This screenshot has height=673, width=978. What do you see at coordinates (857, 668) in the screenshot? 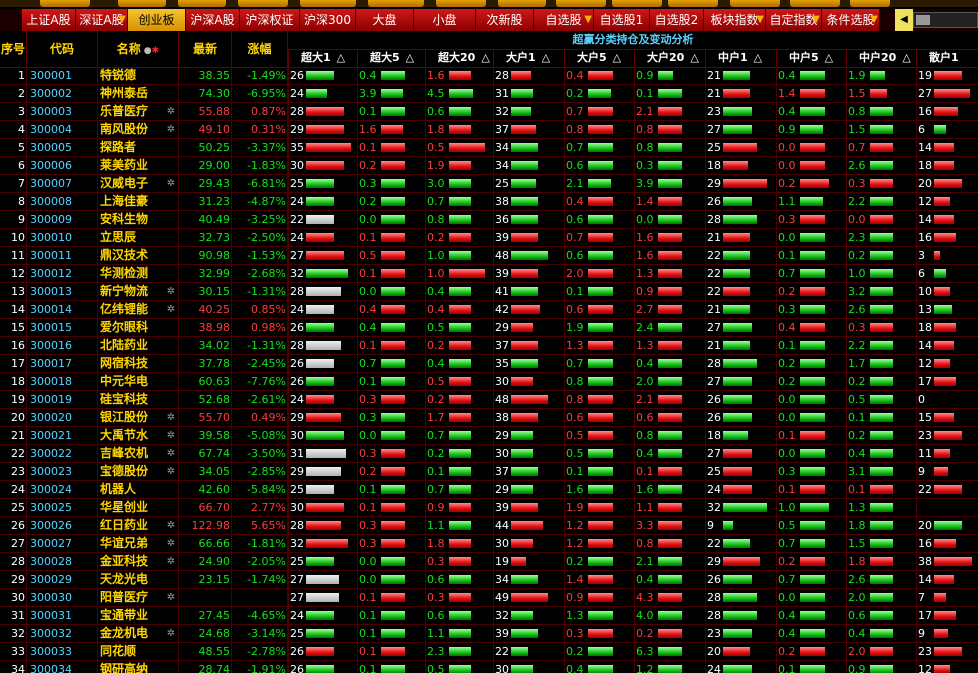
I see `metric-value: 0.9` at bounding box center [857, 668].